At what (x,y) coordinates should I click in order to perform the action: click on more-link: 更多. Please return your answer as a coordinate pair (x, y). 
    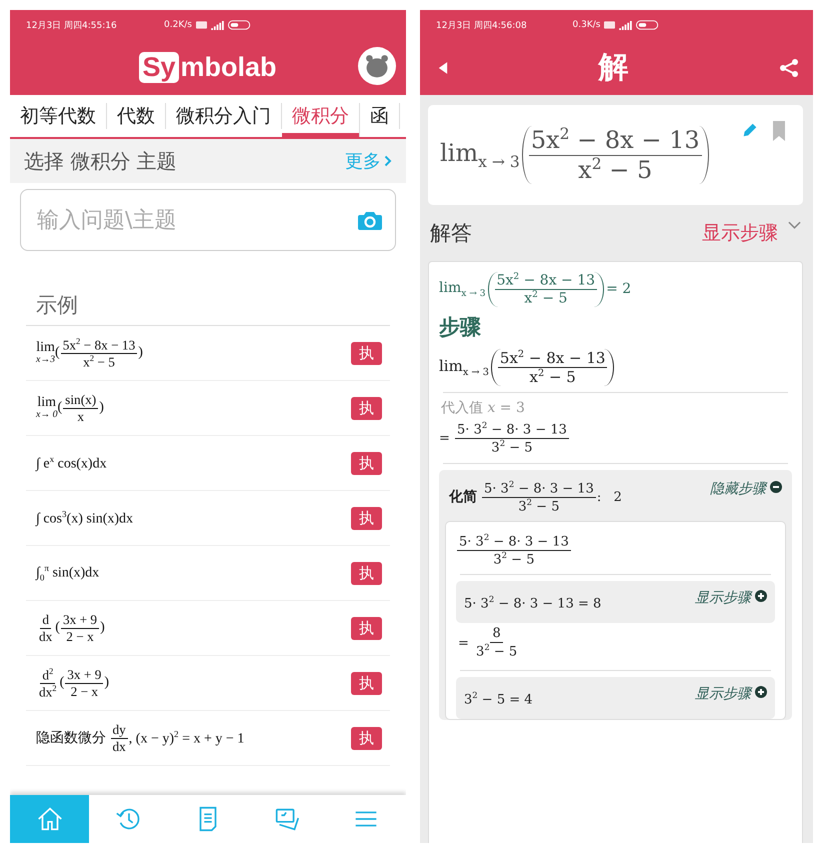
    Looking at the image, I should click on (368, 161).